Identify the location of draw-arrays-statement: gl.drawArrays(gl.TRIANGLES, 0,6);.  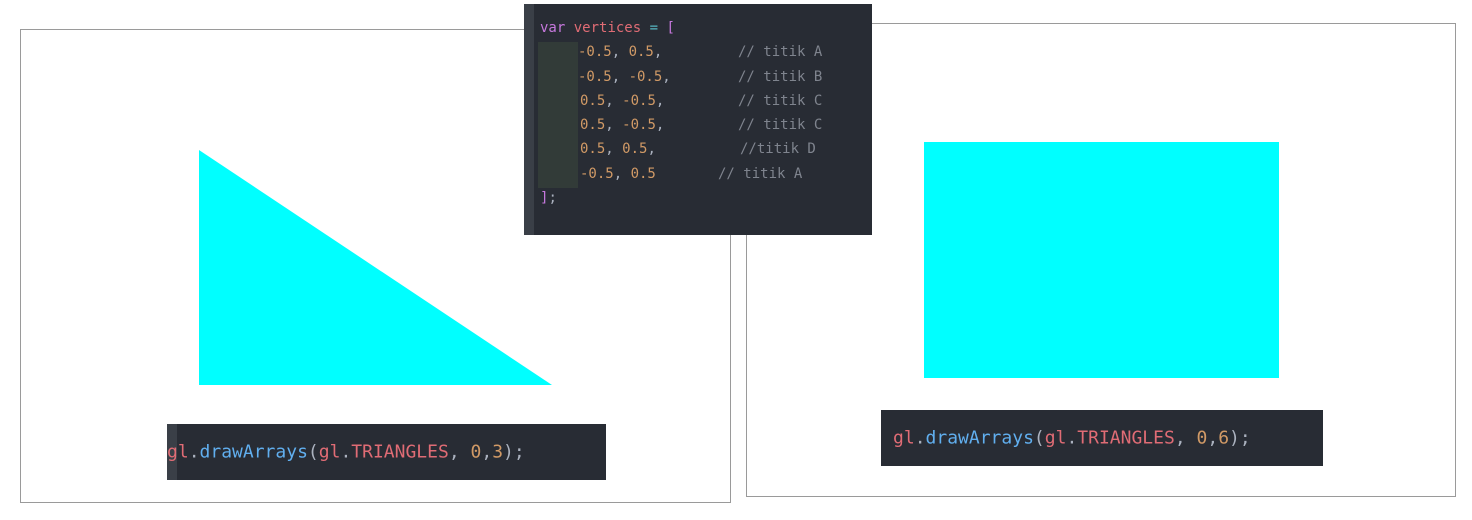
(1108, 438).